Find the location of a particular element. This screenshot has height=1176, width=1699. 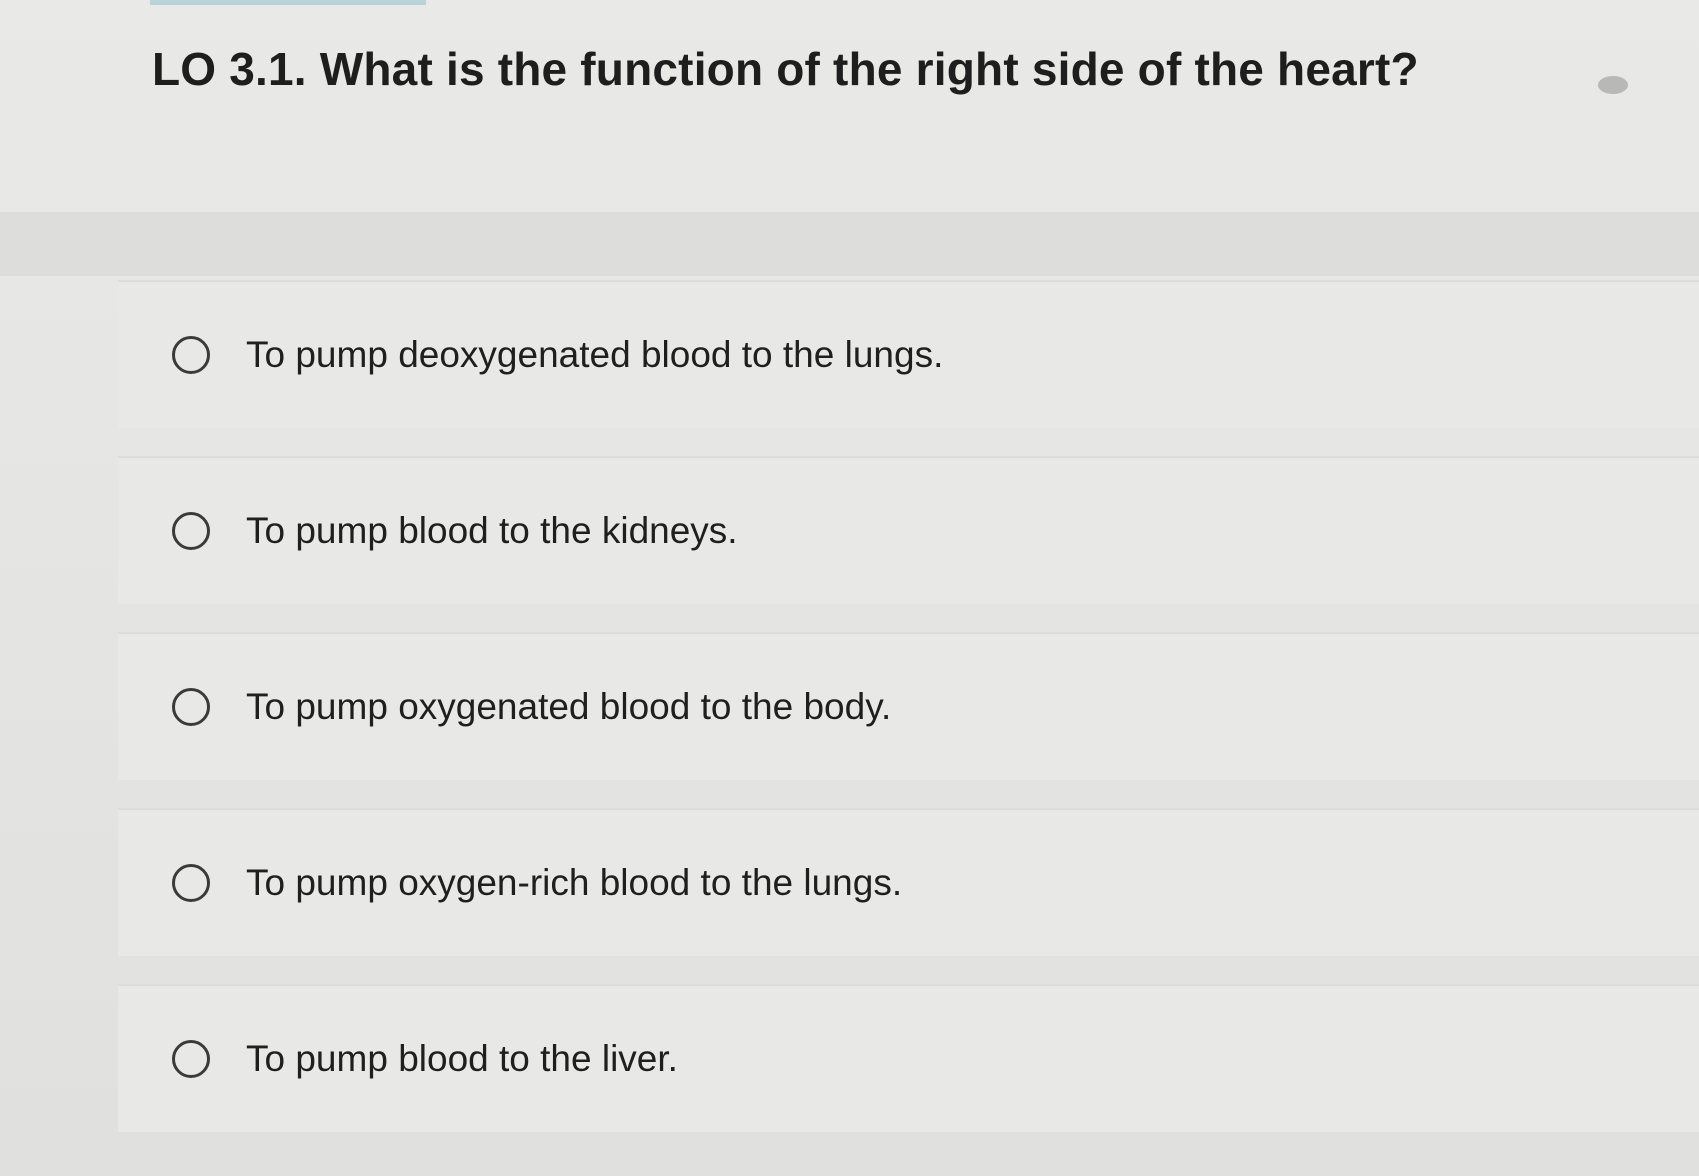

answer-option: To pump deoxygenated blood to the lungs. is located at coordinates (908, 354).